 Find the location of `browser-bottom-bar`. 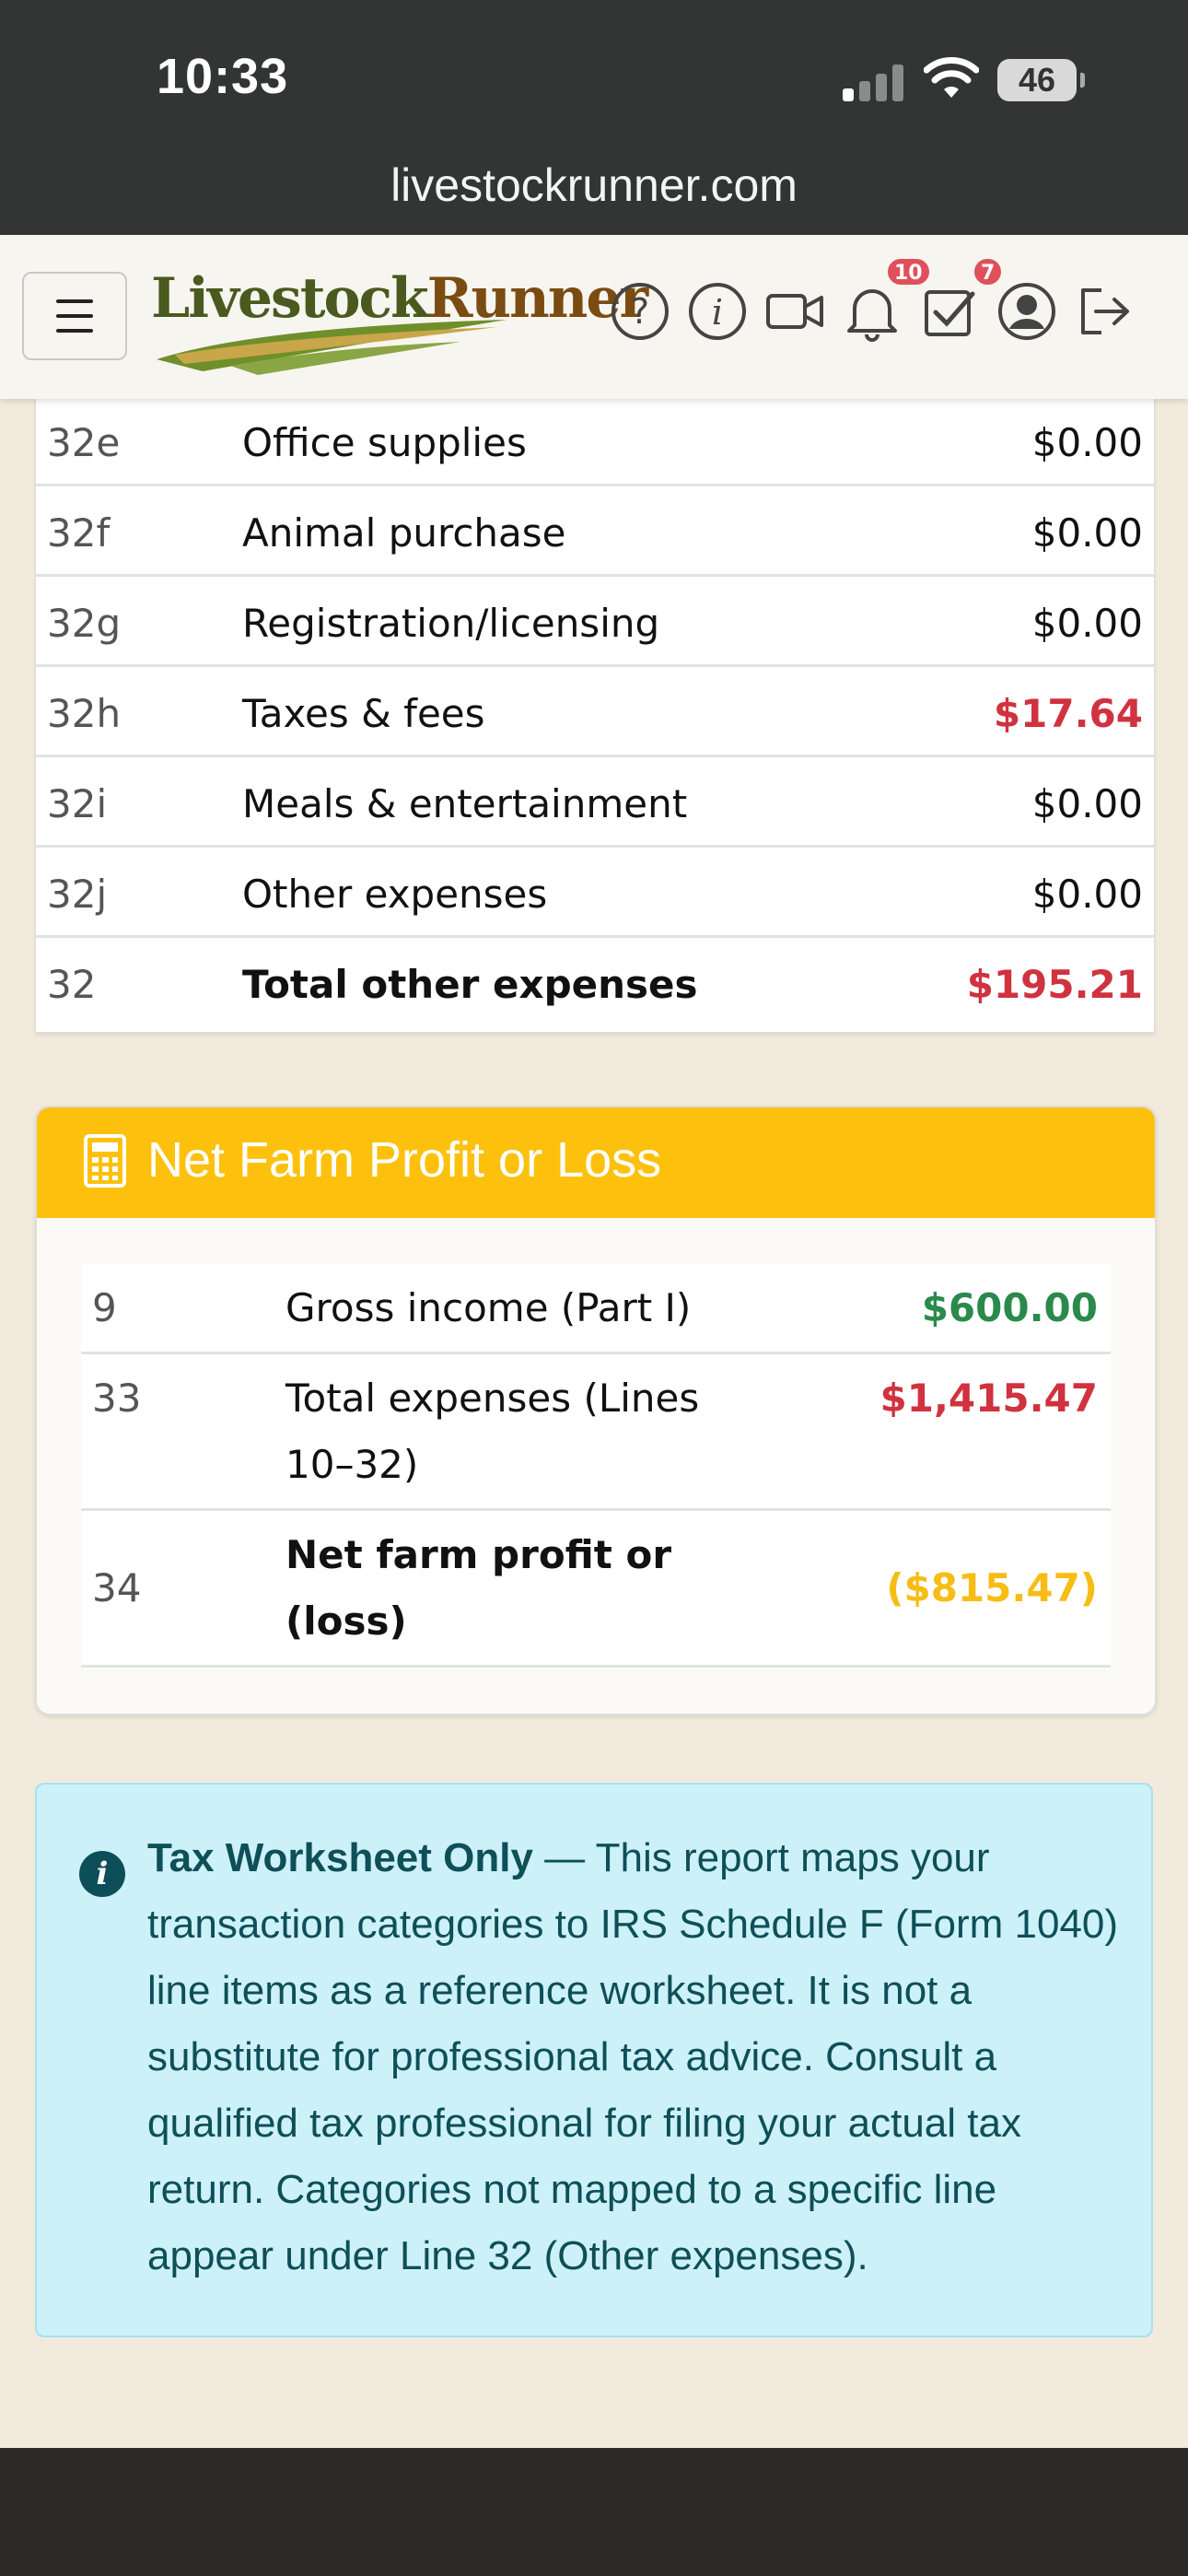

browser-bottom-bar is located at coordinates (594, 2512).